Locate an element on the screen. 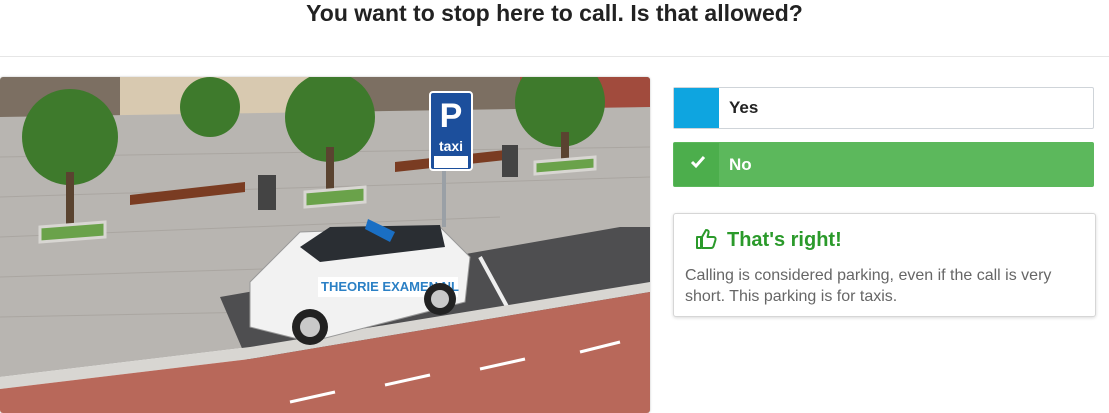 This screenshot has width=1109, height=413. answer-no-label: No is located at coordinates (740, 164).